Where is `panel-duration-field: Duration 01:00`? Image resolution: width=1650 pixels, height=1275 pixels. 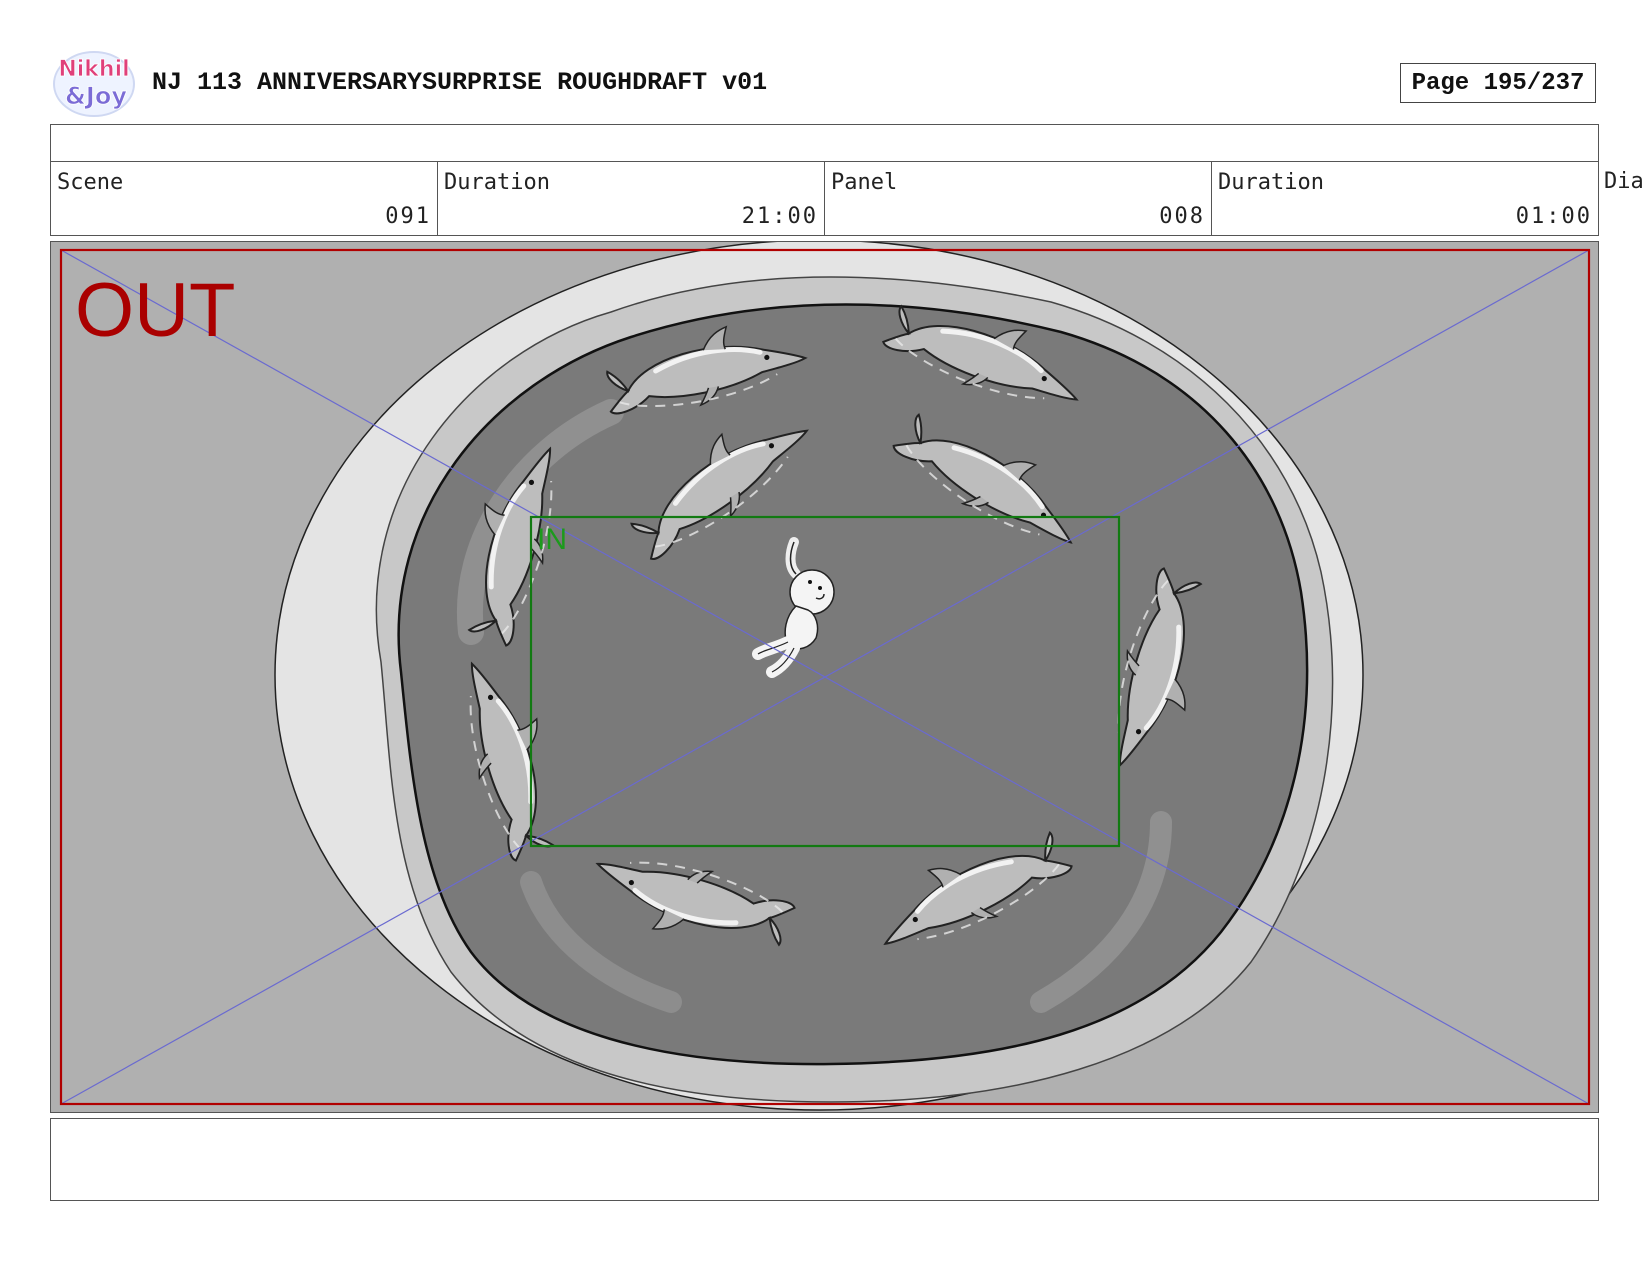
panel-duration-field: Duration 01:00 is located at coordinates (1405, 198).